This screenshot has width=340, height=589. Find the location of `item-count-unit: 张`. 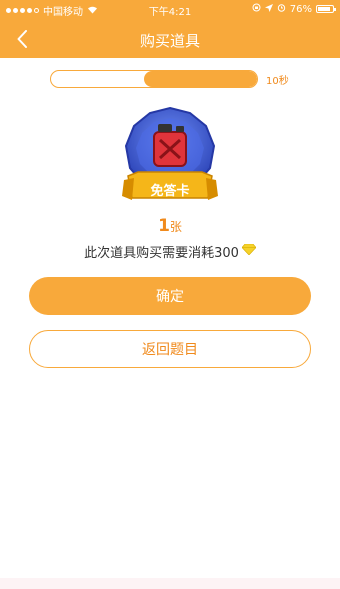

item-count-unit: 张 is located at coordinates (175, 227).